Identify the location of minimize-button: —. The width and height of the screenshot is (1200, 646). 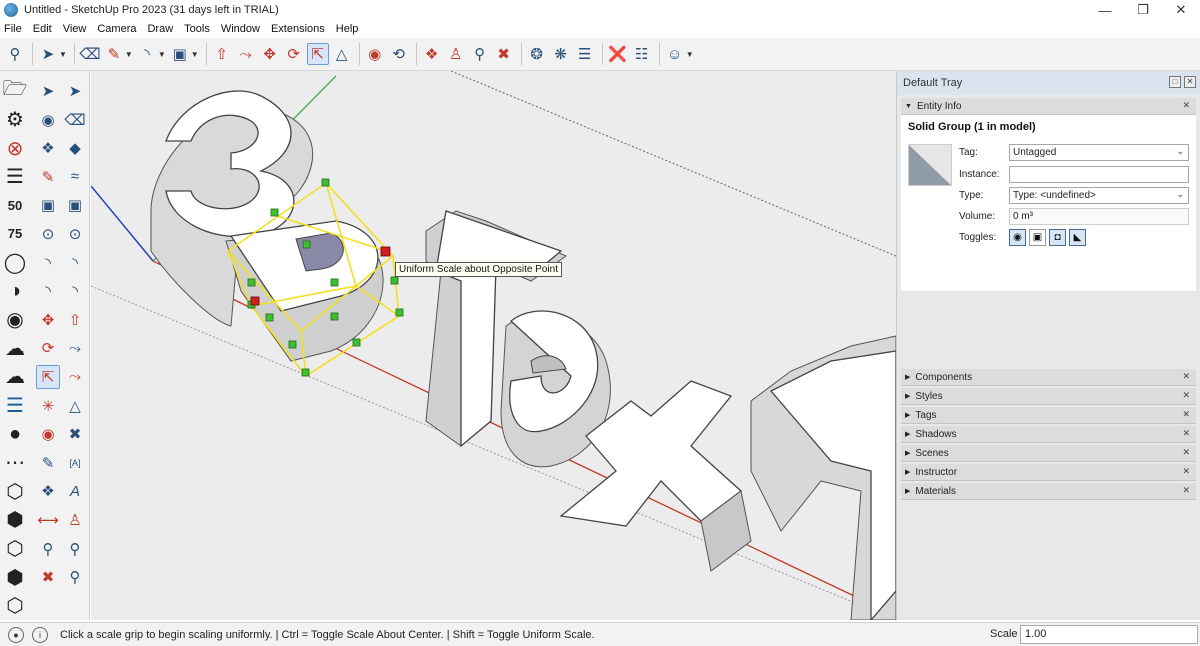
(1105, 10).